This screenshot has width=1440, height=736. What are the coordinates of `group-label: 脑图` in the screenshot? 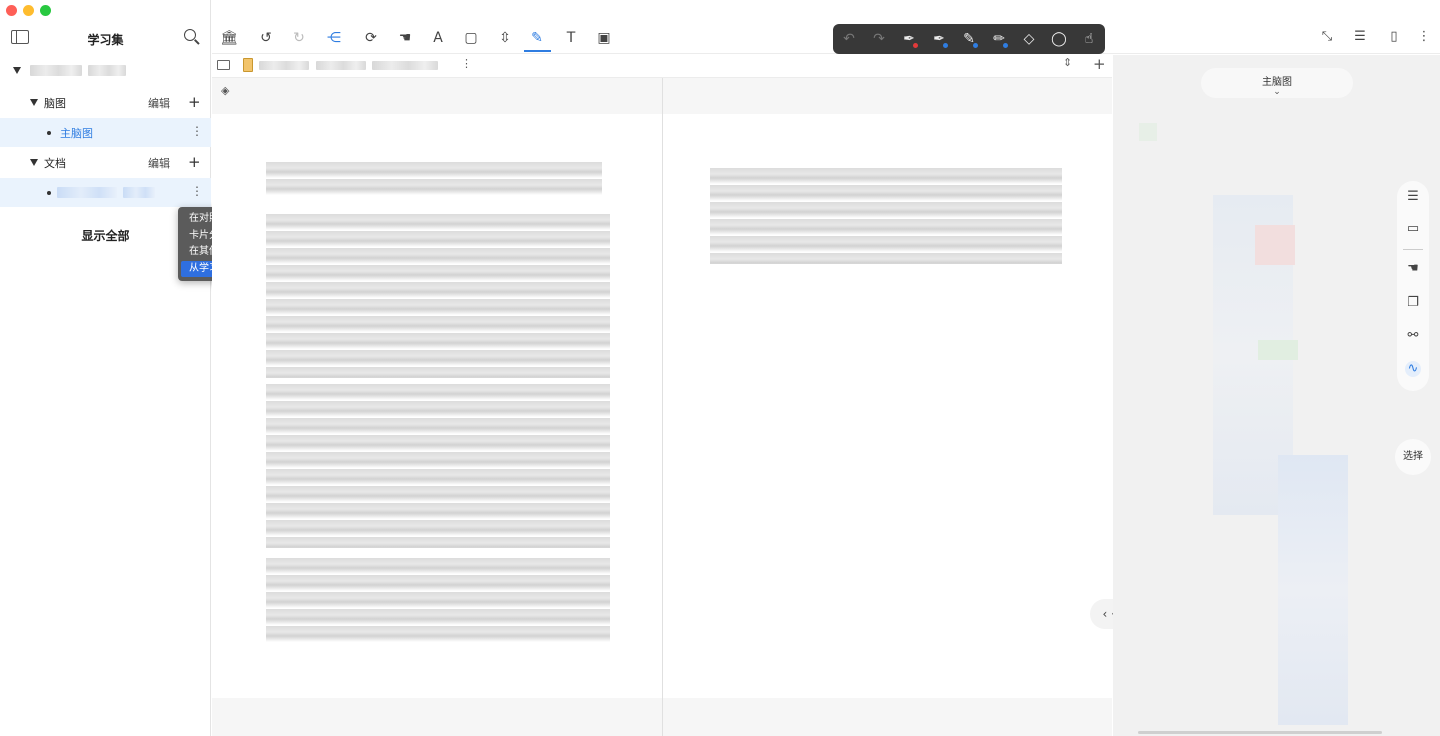 It's located at (55, 103).